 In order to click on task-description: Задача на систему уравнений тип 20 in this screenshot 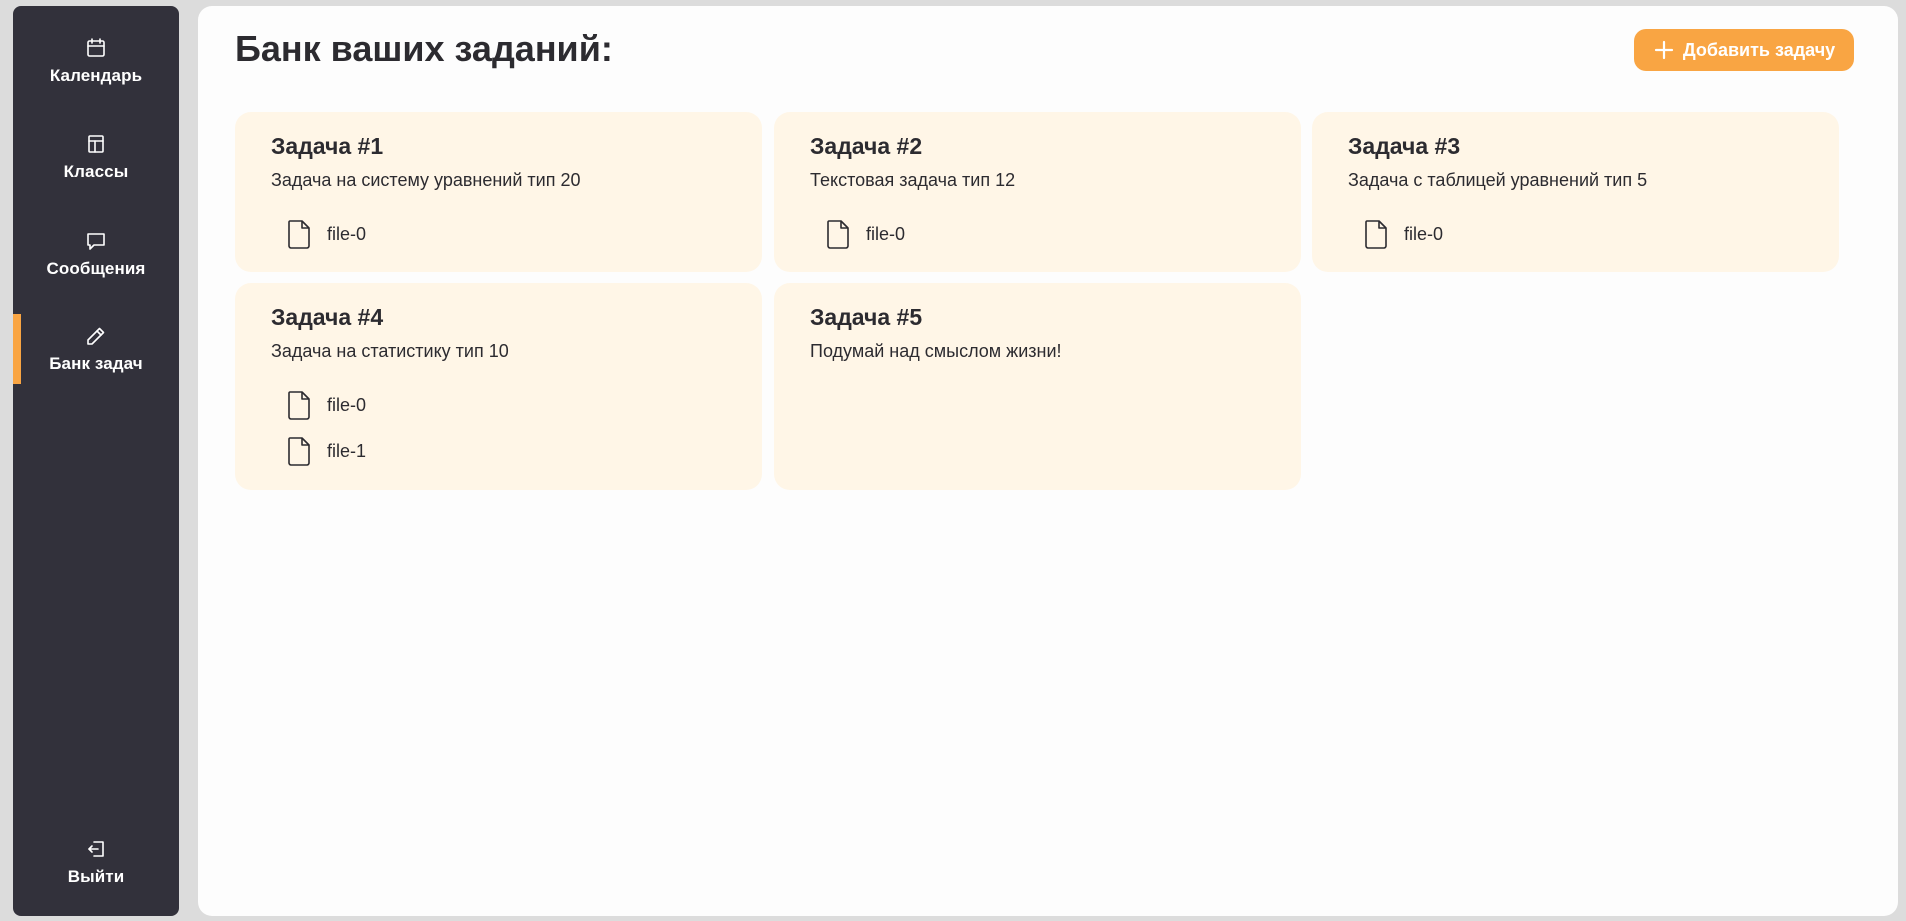, I will do `click(426, 180)`.